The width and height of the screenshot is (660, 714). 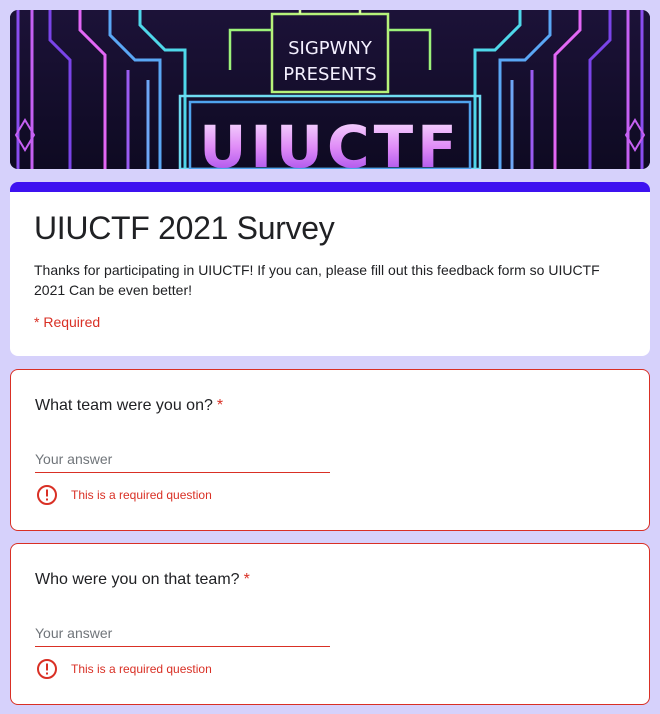 What do you see at coordinates (329, 74) in the screenshot?
I see `banner-line2: PRESENTS` at bounding box center [329, 74].